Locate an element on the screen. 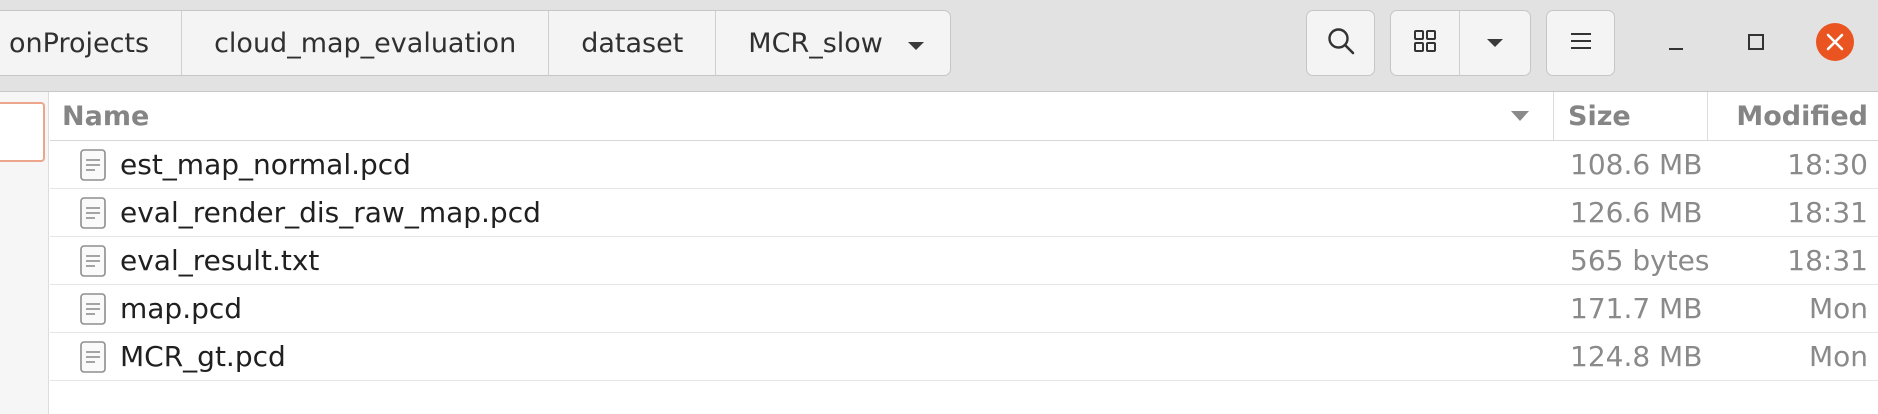  crumb-mcr-slow-label: MCR_slow is located at coordinates (815, 43).